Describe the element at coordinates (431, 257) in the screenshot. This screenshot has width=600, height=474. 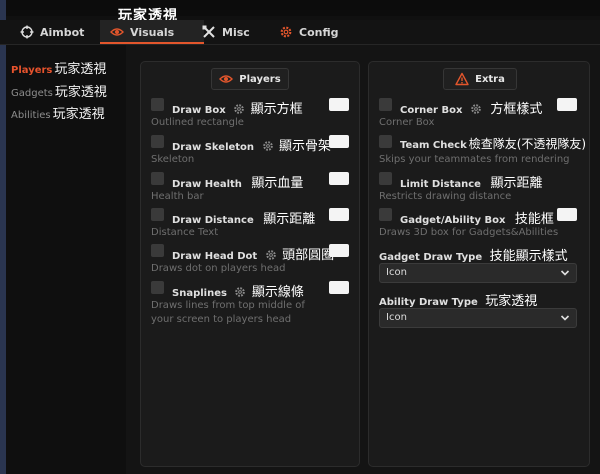
I see `gadget-draw-type-label: Gadget Draw Type` at that location.